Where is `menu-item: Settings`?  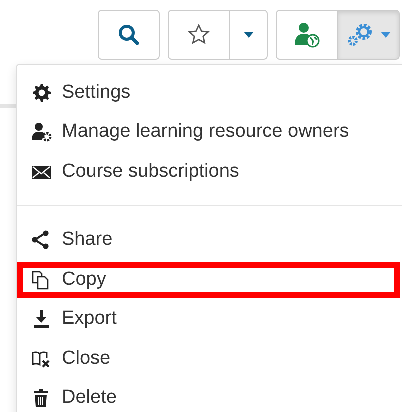
menu-item: Settings is located at coordinates (209, 92).